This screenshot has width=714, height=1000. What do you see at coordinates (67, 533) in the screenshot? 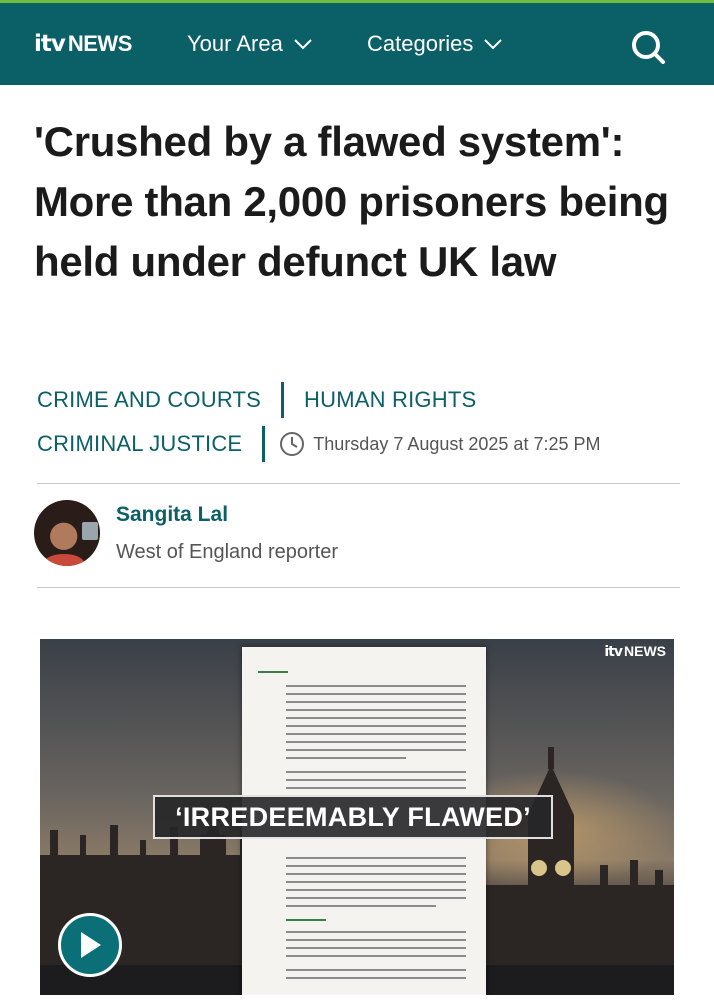
I see `avatar` at bounding box center [67, 533].